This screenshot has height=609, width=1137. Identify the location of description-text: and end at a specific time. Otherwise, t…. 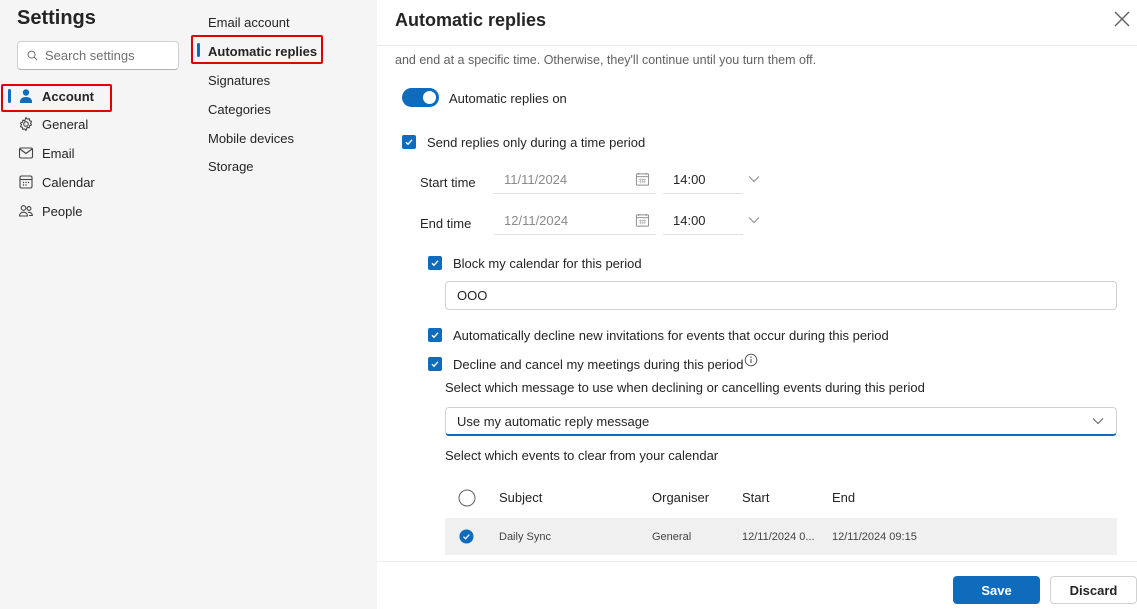
(606, 60).